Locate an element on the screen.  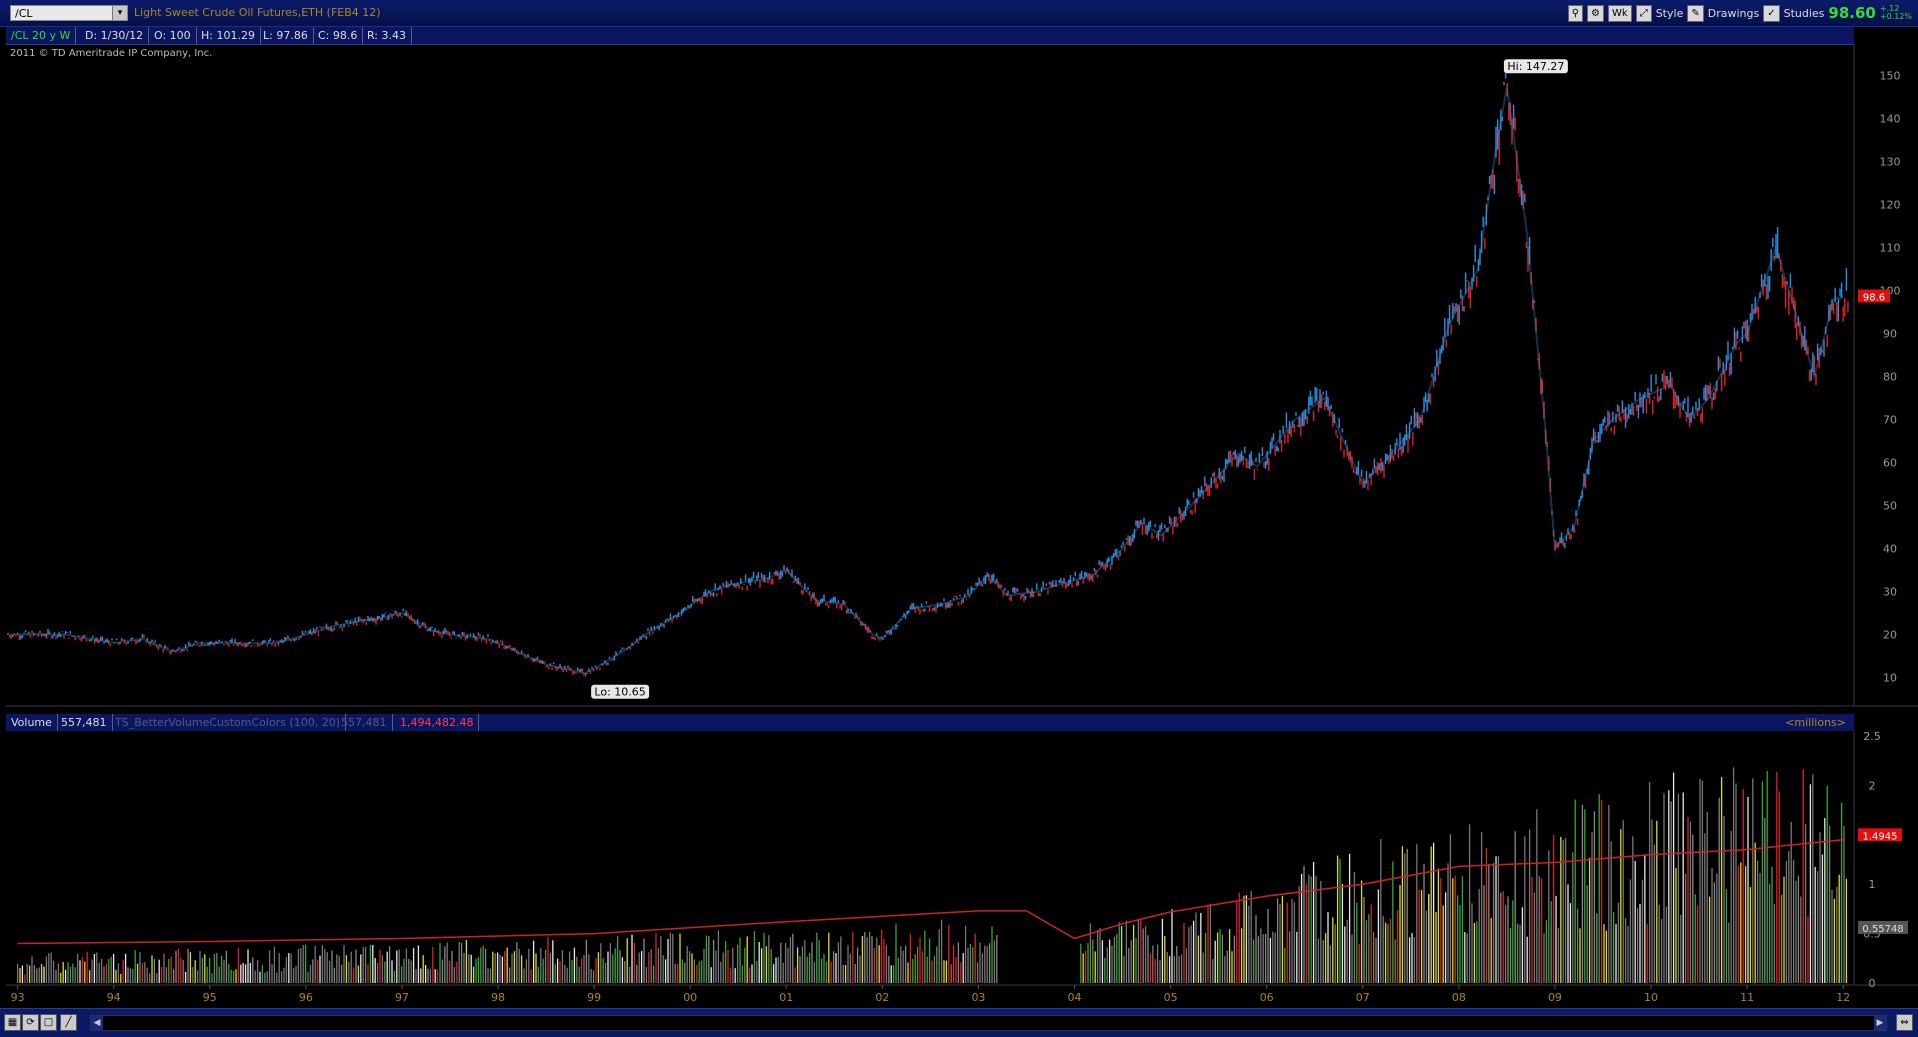
volume-average-line is located at coordinates (930, 891).